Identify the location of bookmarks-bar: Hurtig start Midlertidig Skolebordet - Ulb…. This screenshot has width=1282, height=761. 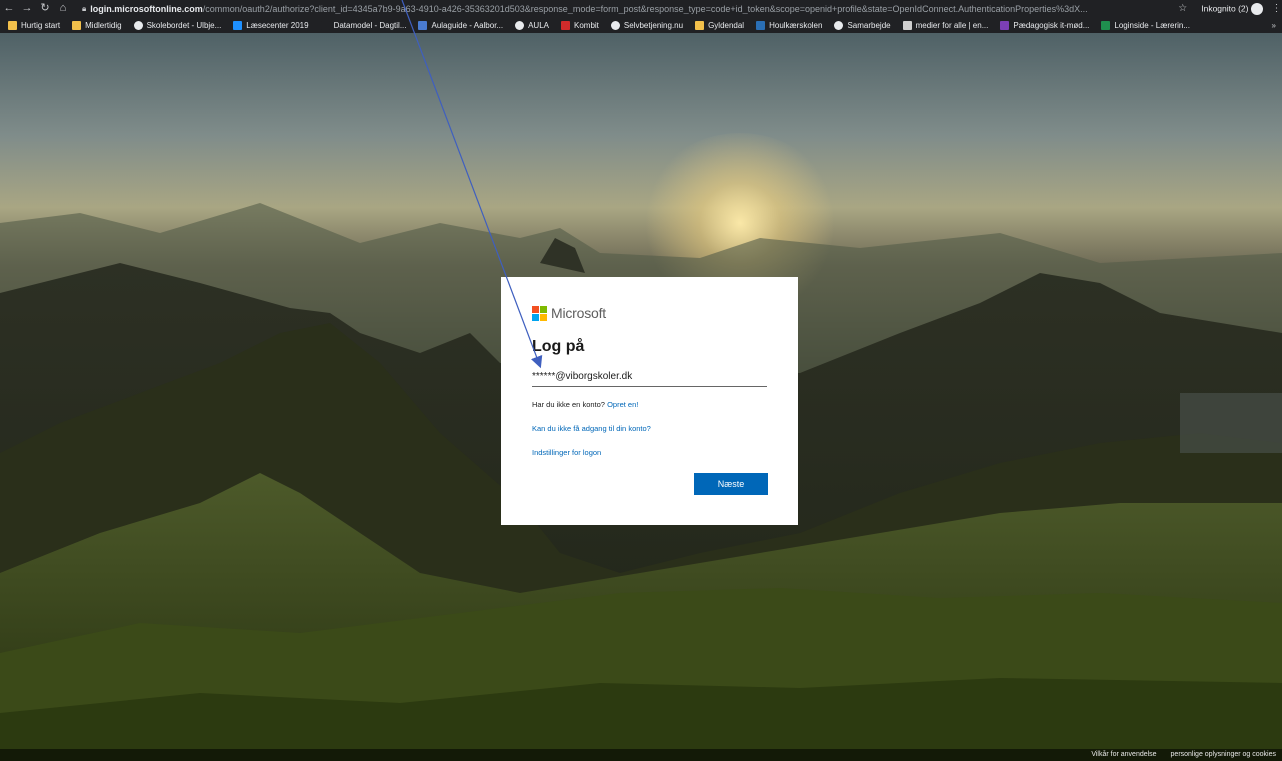
(641, 25).